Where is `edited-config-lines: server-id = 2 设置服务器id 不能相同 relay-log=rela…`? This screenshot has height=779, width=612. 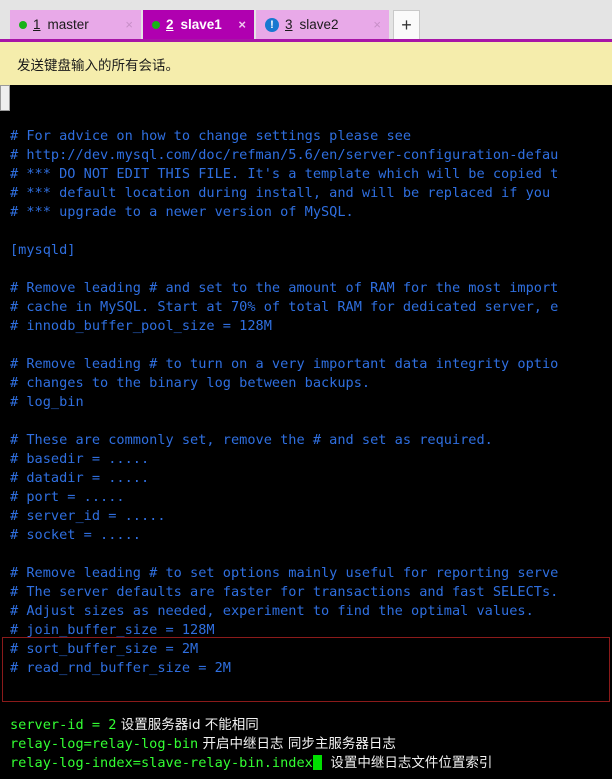
edited-config-lines: server-id = 2 设置服务器id 不能相同 relay-log=rela… is located at coordinates (311, 744).